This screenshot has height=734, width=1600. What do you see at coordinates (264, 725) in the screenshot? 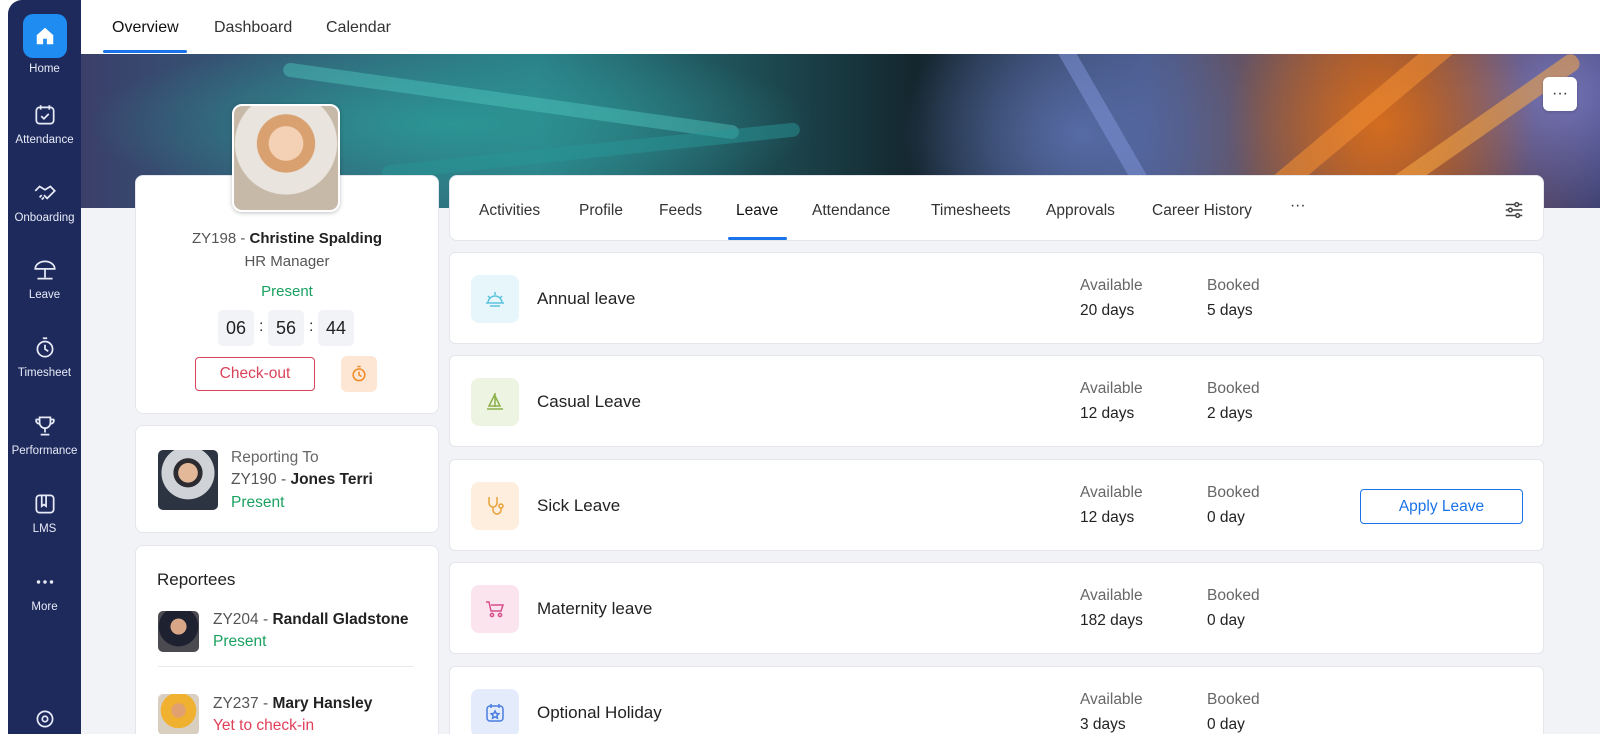
I see `reportee-status: Yet to check-in` at bounding box center [264, 725].